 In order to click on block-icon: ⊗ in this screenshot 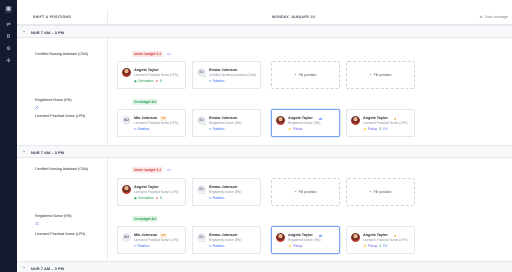, I will do `click(157, 81)`.